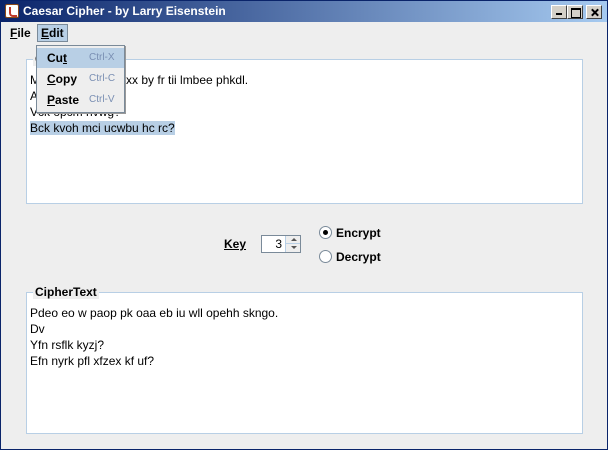  I want to click on title-bar: Caesar Cipher - by Larry Eisenstein, so click(304, 11).